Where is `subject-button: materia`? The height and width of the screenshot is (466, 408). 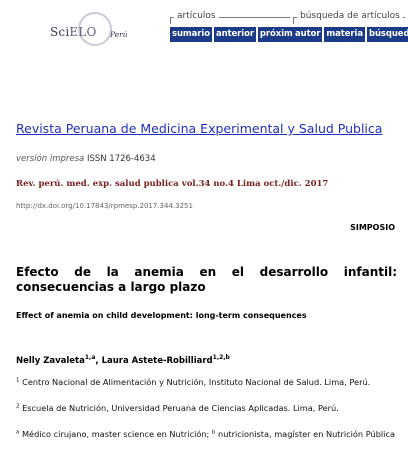
subject-button: materia is located at coordinates (344, 34).